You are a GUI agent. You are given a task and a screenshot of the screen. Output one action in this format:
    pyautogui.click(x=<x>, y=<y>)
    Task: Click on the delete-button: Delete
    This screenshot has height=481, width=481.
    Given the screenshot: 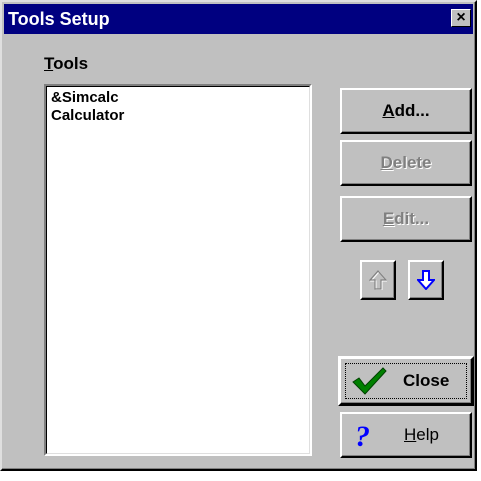 What is the action you would take?
    pyautogui.click(x=406, y=163)
    